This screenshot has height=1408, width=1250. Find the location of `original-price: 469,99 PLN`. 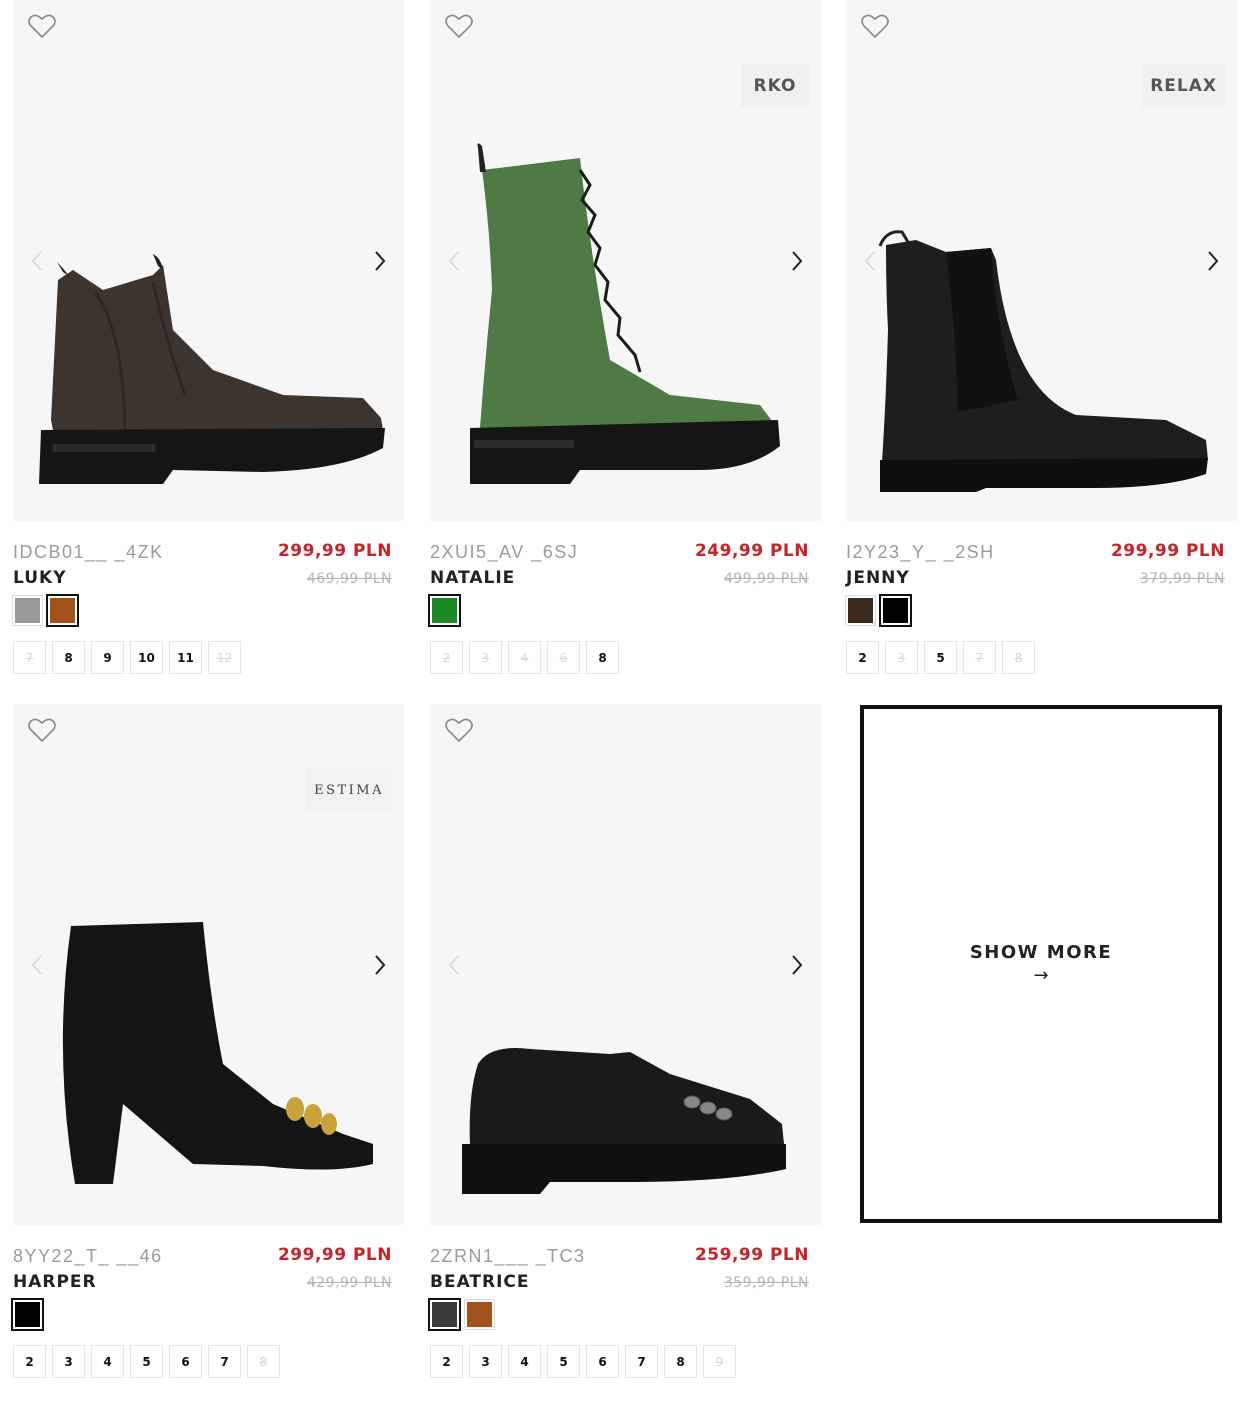

original-price: 469,99 PLN is located at coordinates (349, 579).